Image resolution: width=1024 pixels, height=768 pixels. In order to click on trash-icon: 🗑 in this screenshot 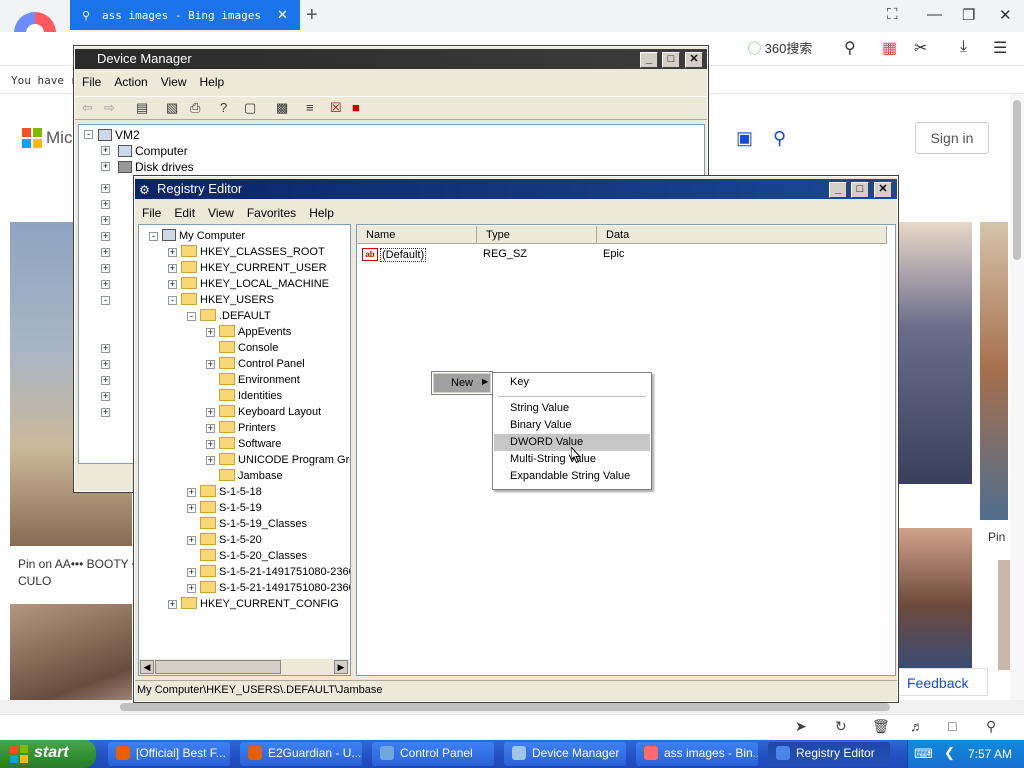, I will do `click(881, 726)`.